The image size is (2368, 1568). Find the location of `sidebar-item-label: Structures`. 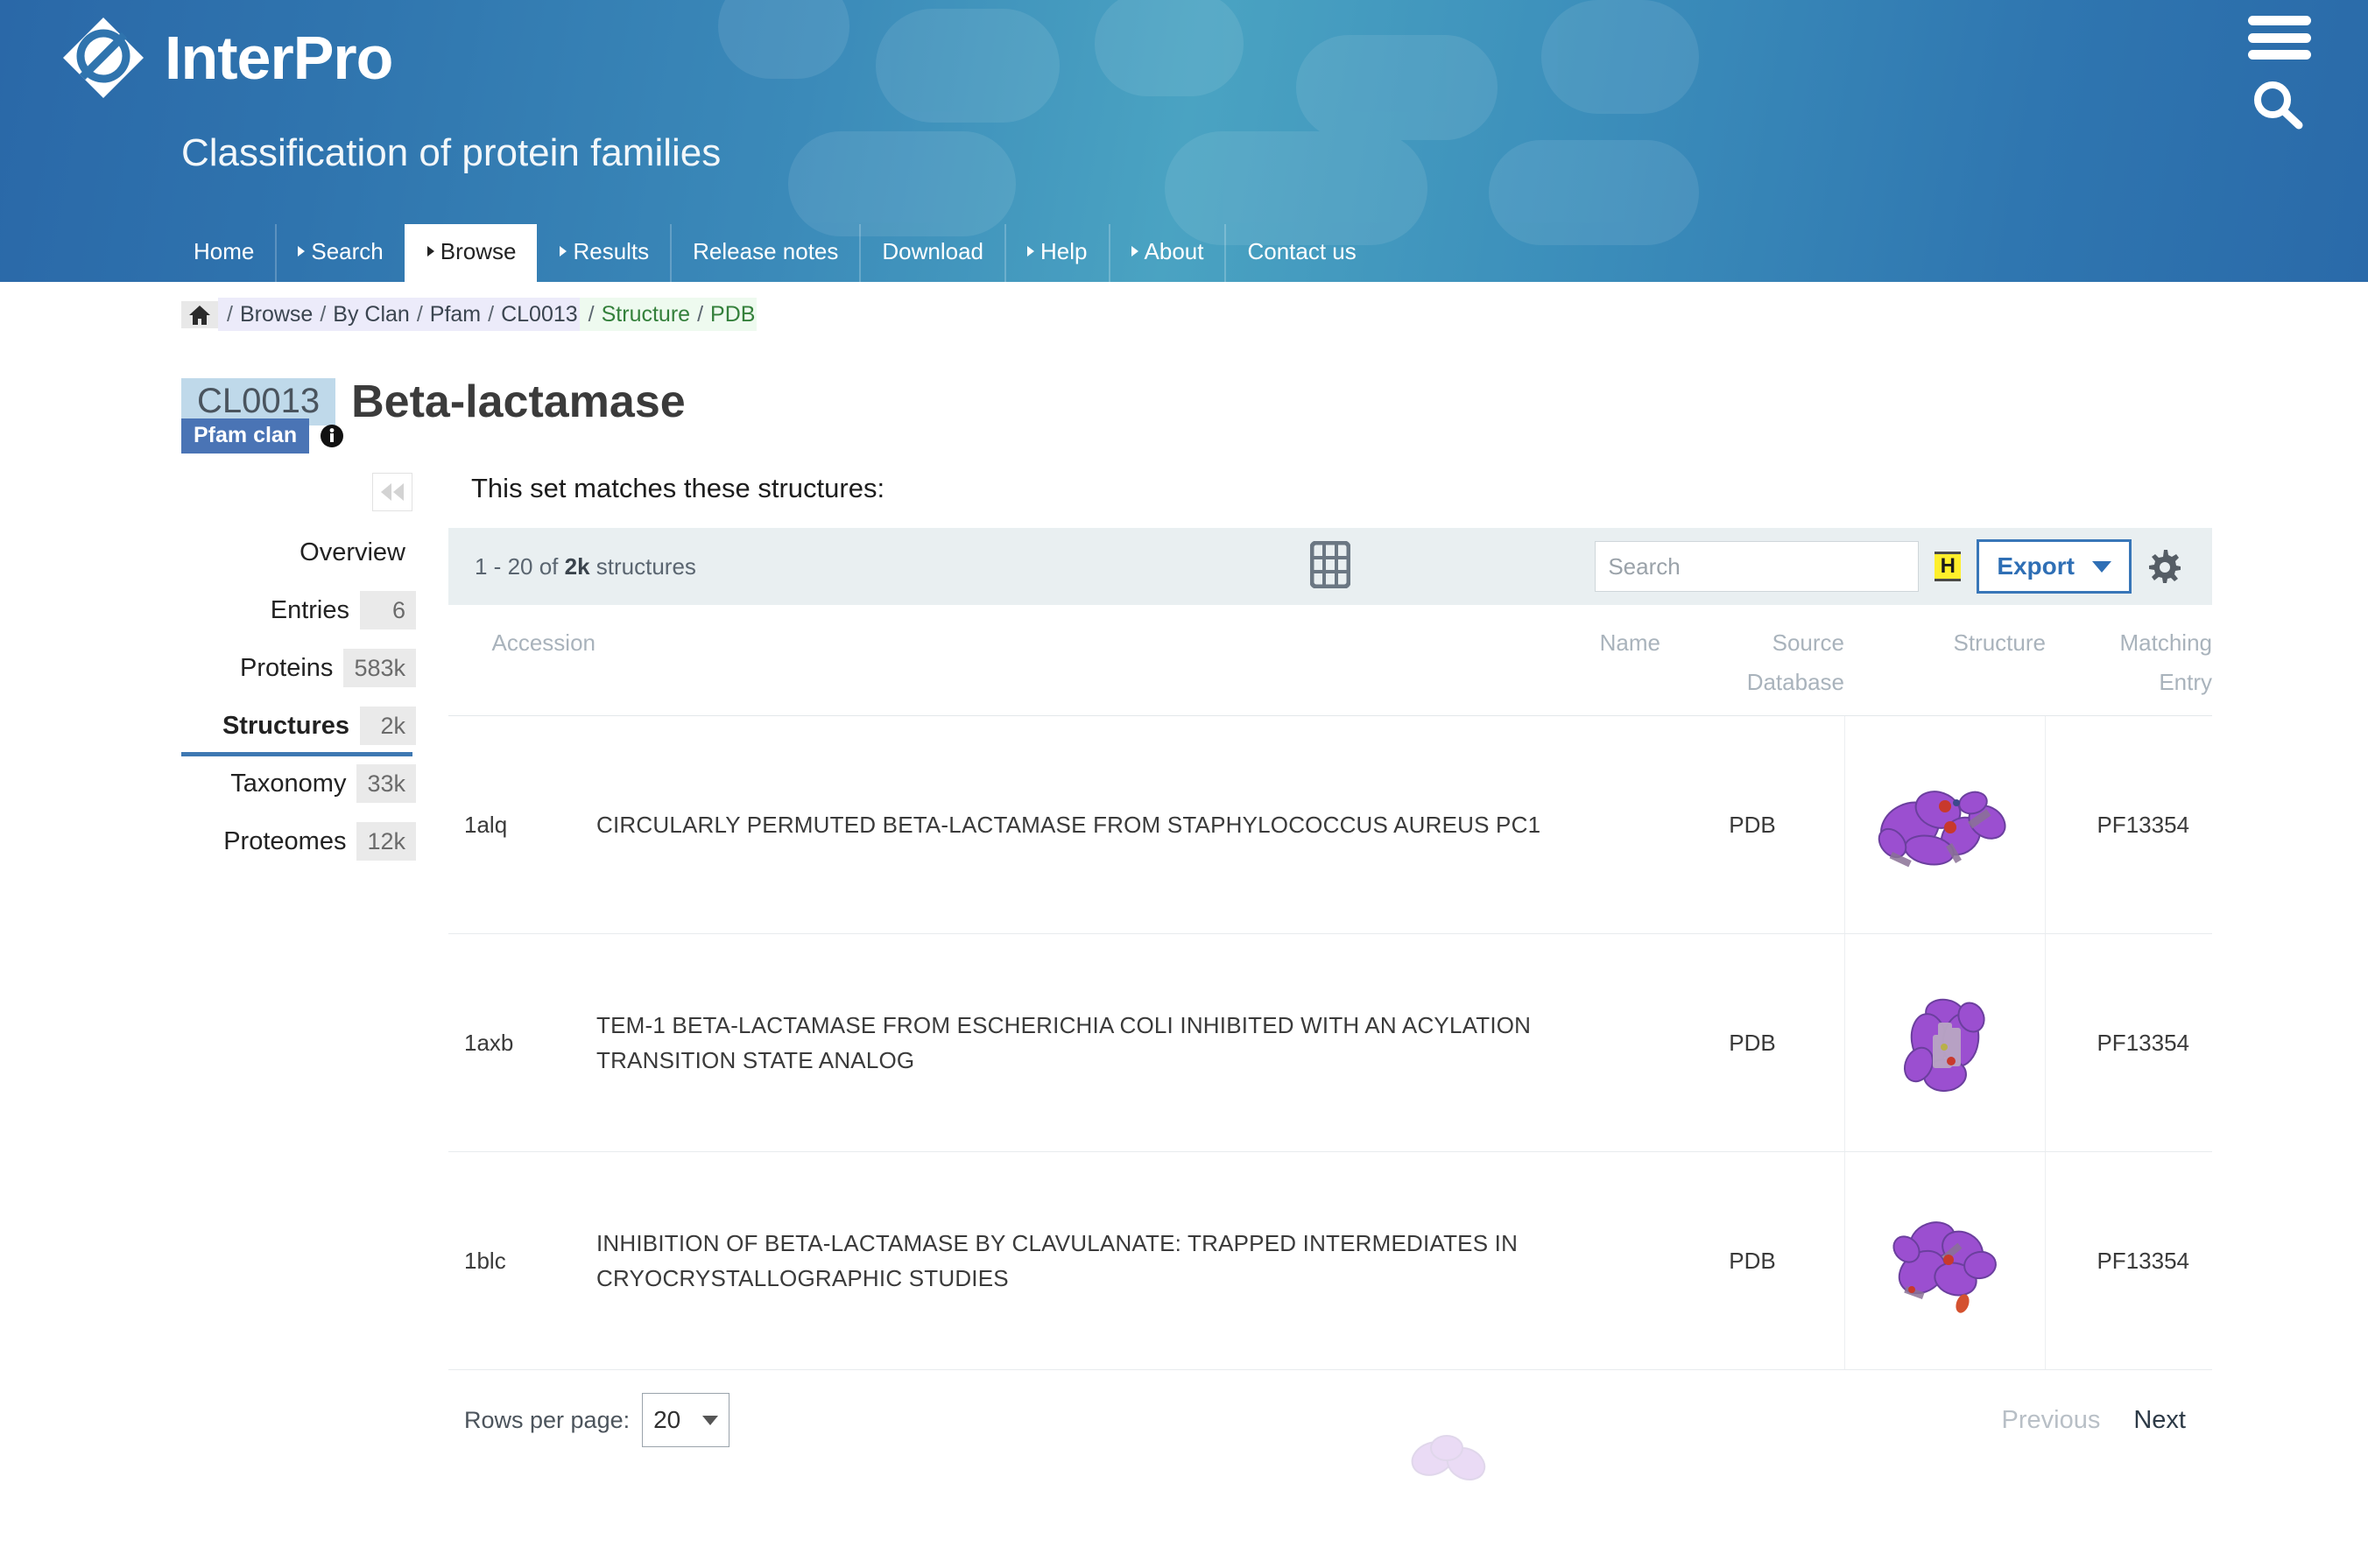

sidebar-item-label: Structures is located at coordinates (286, 726).